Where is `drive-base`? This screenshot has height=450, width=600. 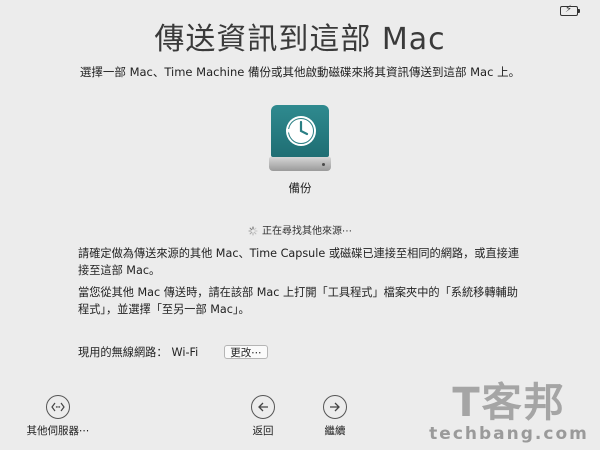 drive-base is located at coordinates (300, 164).